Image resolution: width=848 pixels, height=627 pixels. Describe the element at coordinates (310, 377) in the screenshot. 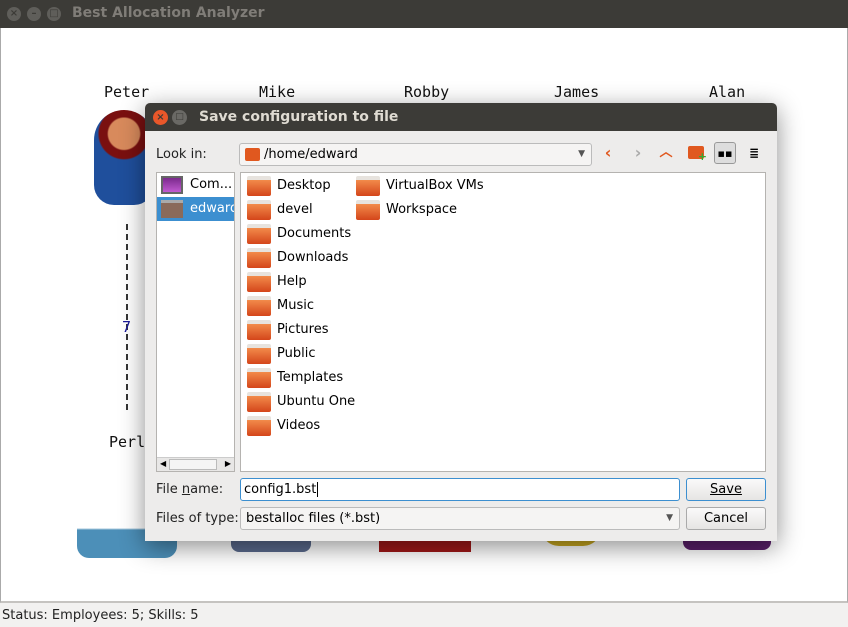

I see `folder-name: Templates` at that location.